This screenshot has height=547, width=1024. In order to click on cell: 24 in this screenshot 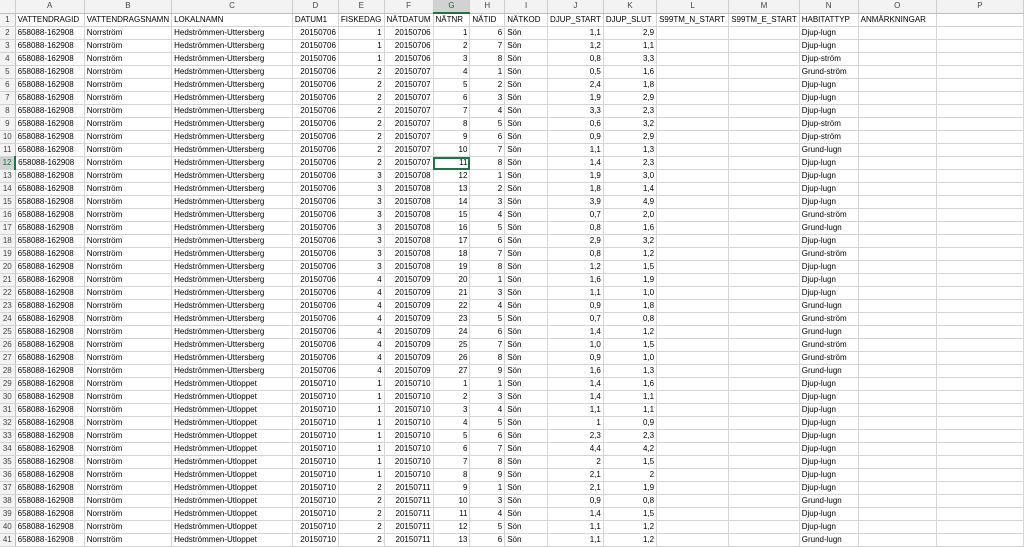, I will do `click(452, 332)`.